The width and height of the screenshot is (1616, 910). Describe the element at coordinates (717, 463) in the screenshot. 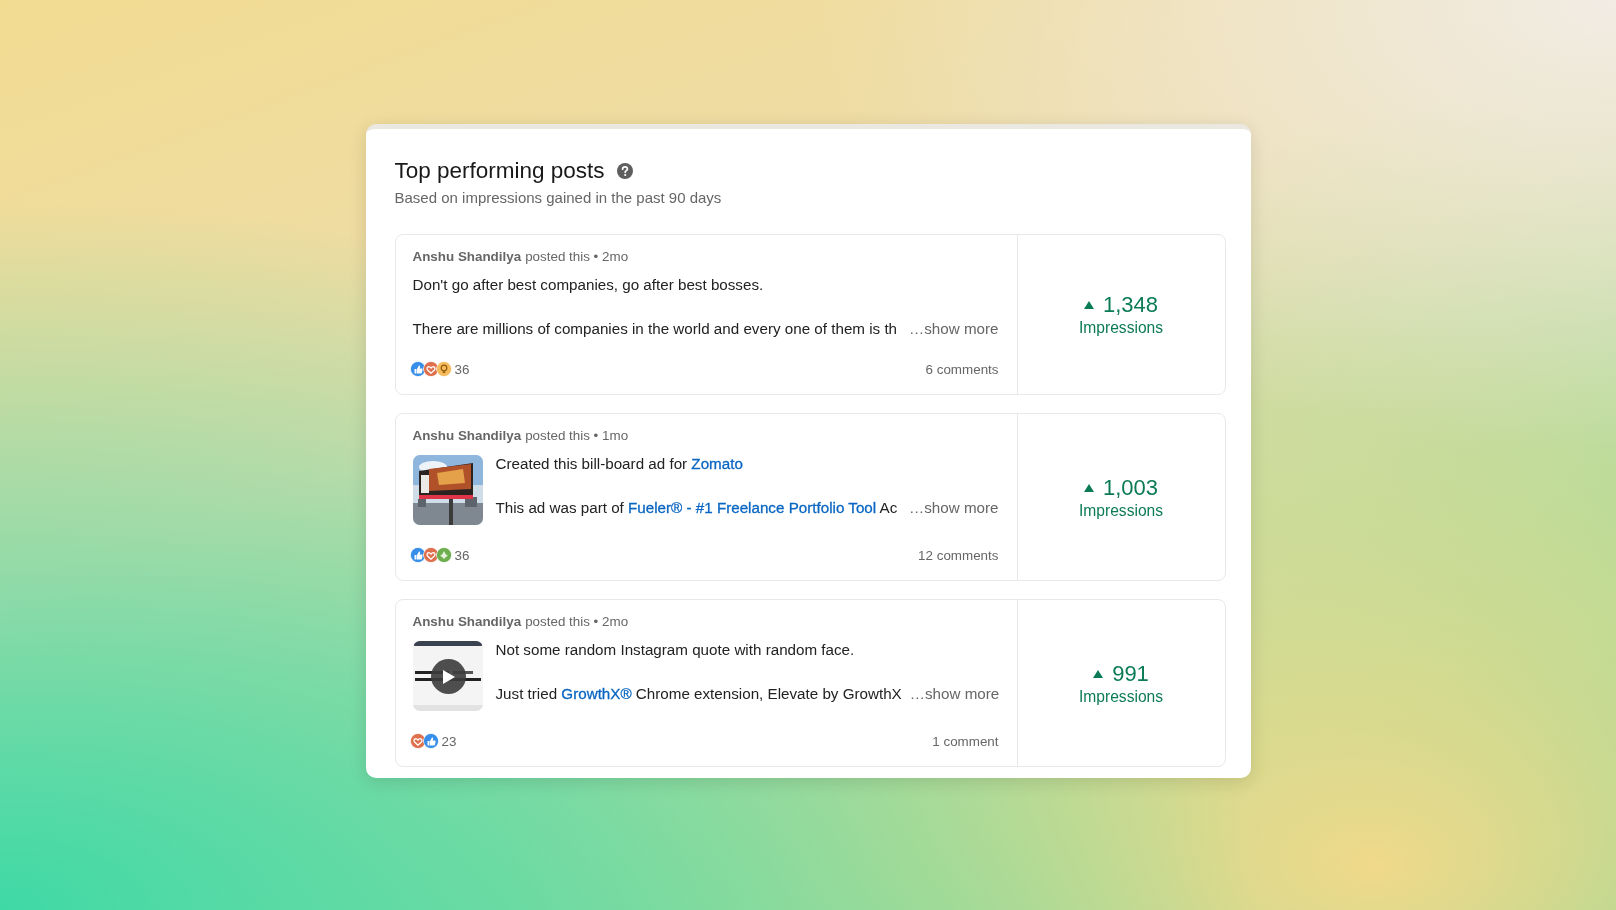

I see `mention-link: Zomato` at that location.